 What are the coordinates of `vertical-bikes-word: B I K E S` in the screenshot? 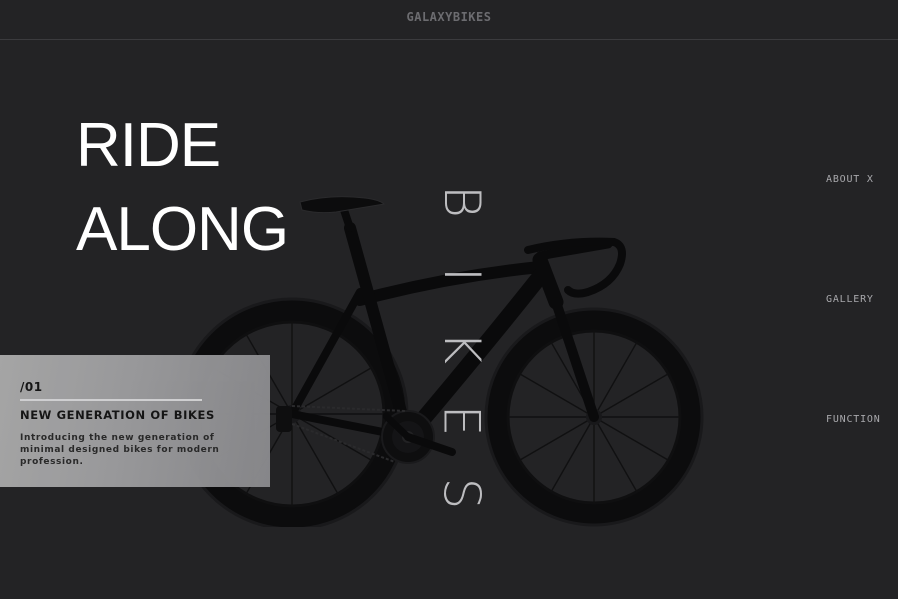 It's located at (455, 347).